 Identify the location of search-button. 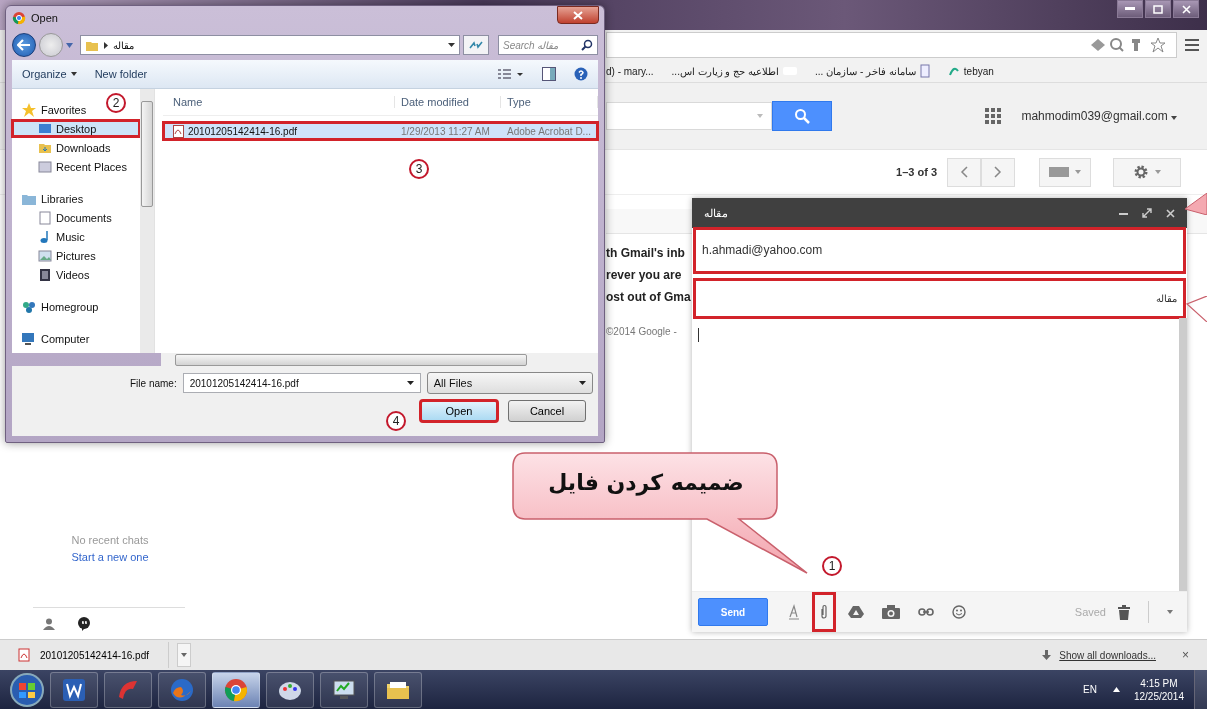
(802, 116).